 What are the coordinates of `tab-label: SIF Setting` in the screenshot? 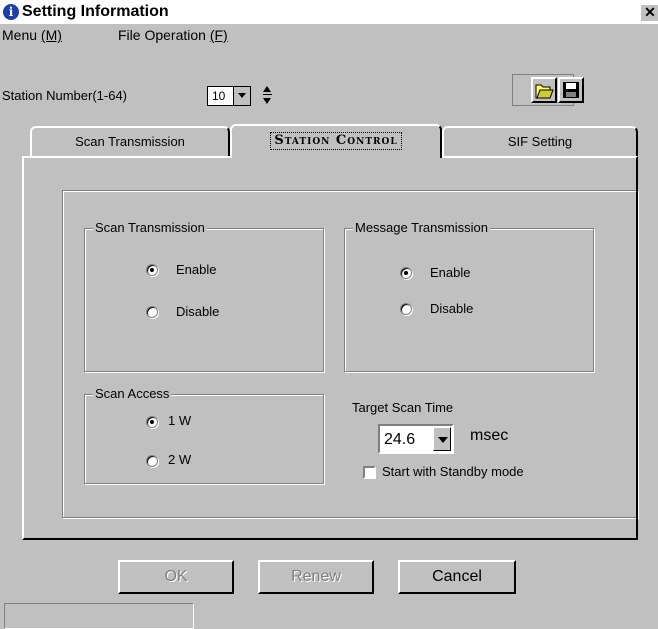 It's located at (540, 141).